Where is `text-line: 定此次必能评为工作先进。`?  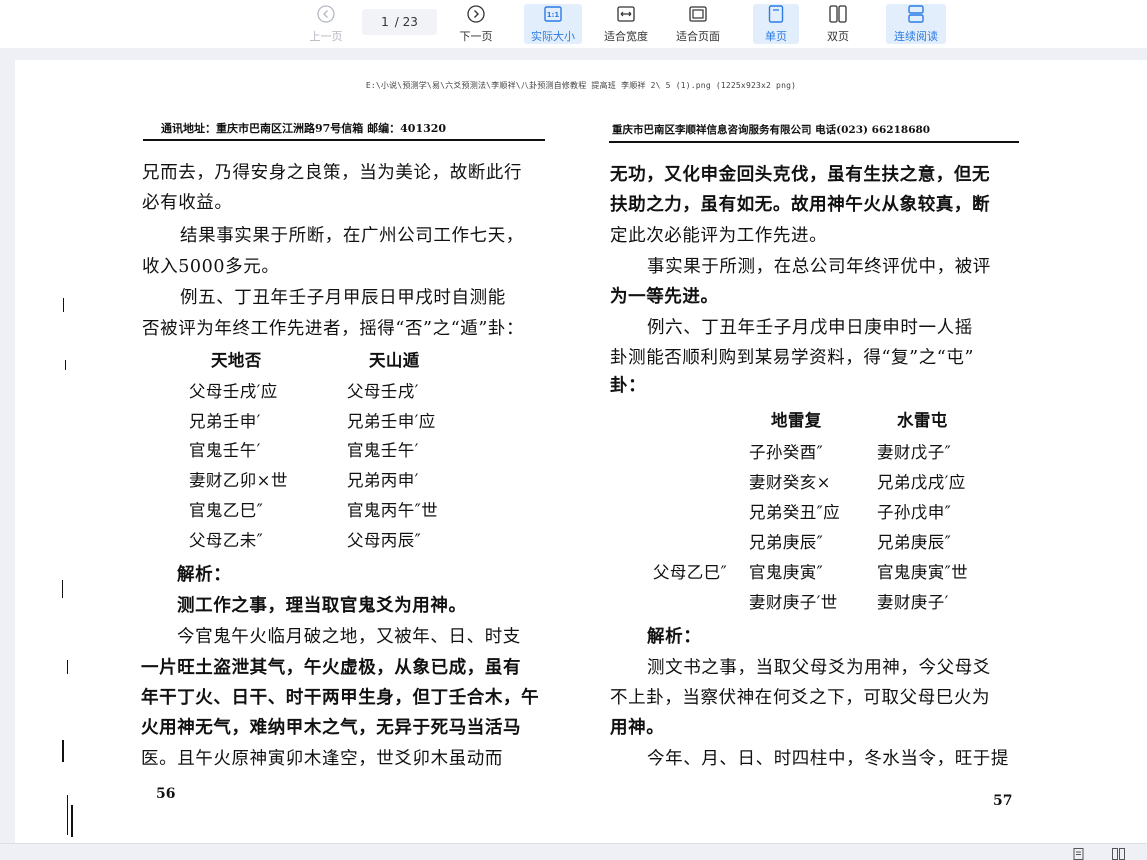
text-line: 定此次必能评为工作先进。 is located at coordinates (719, 236).